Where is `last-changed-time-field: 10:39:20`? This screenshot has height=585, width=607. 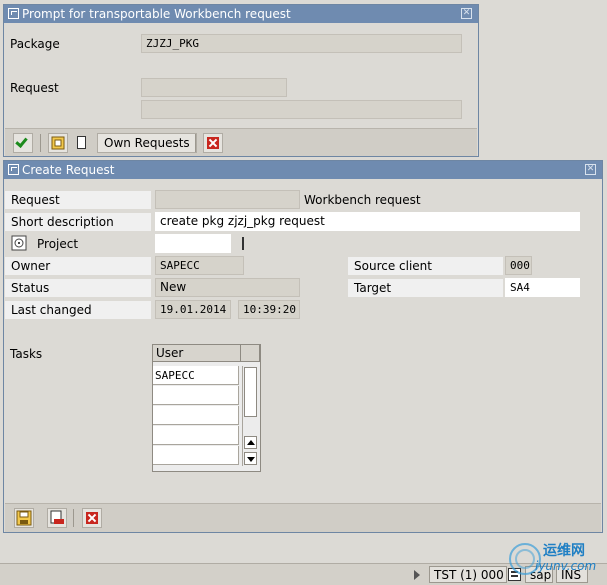 last-changed-time-field: 10:39:20 is located at coordinates (269, 309).